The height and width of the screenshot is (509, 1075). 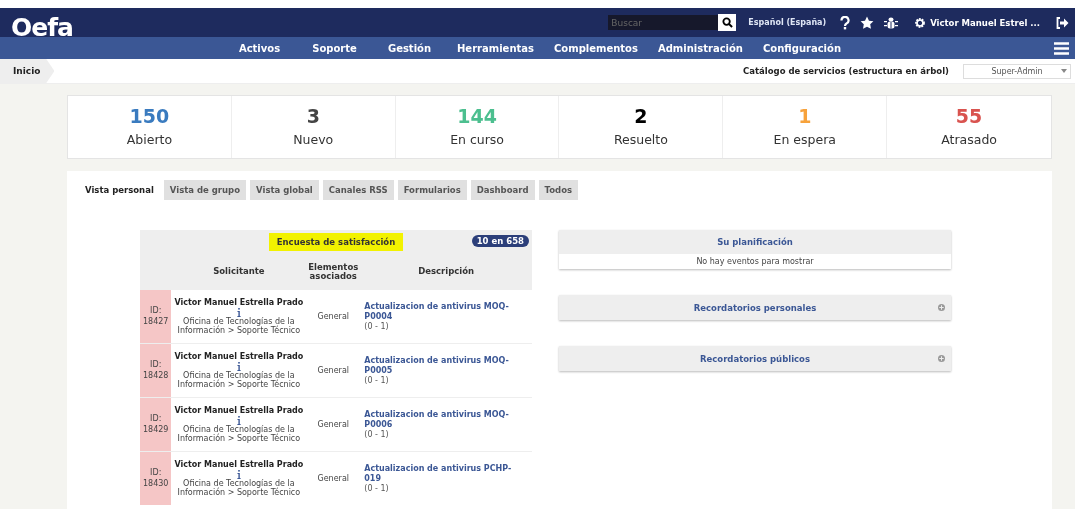 I want to click on column-header: Elementos asociados, so click(x=333, y=272).